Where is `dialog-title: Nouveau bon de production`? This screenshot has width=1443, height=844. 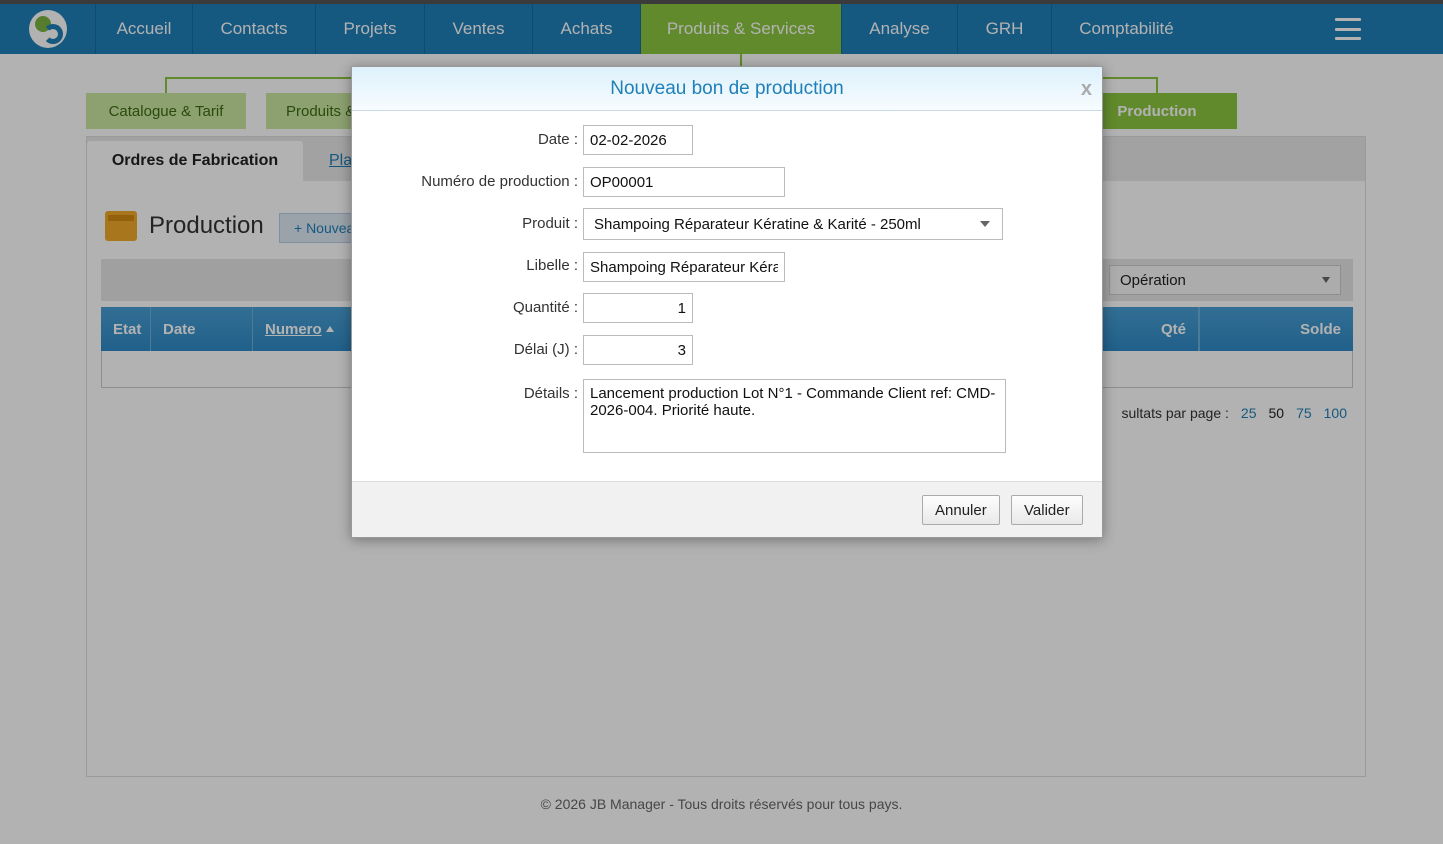
dialog-title: Nouveau bon de production is located at coordinates (727, 88).